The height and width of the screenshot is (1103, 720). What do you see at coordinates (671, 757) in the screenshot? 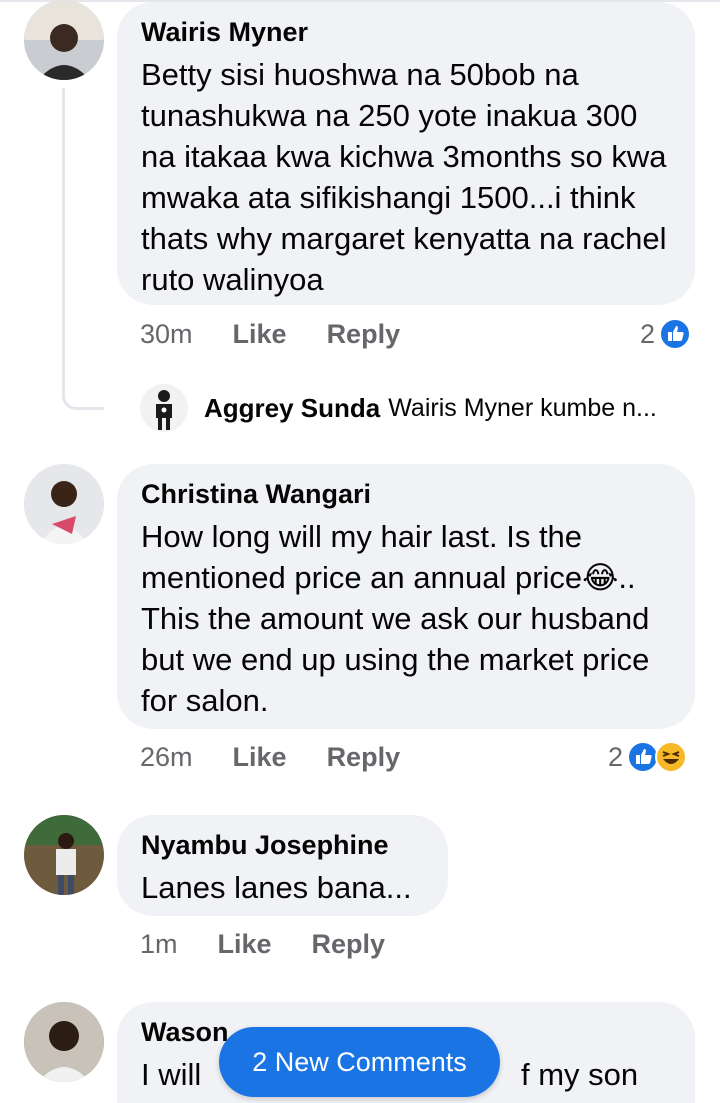
I see `haha-icon` at bounding box center [671, 757].